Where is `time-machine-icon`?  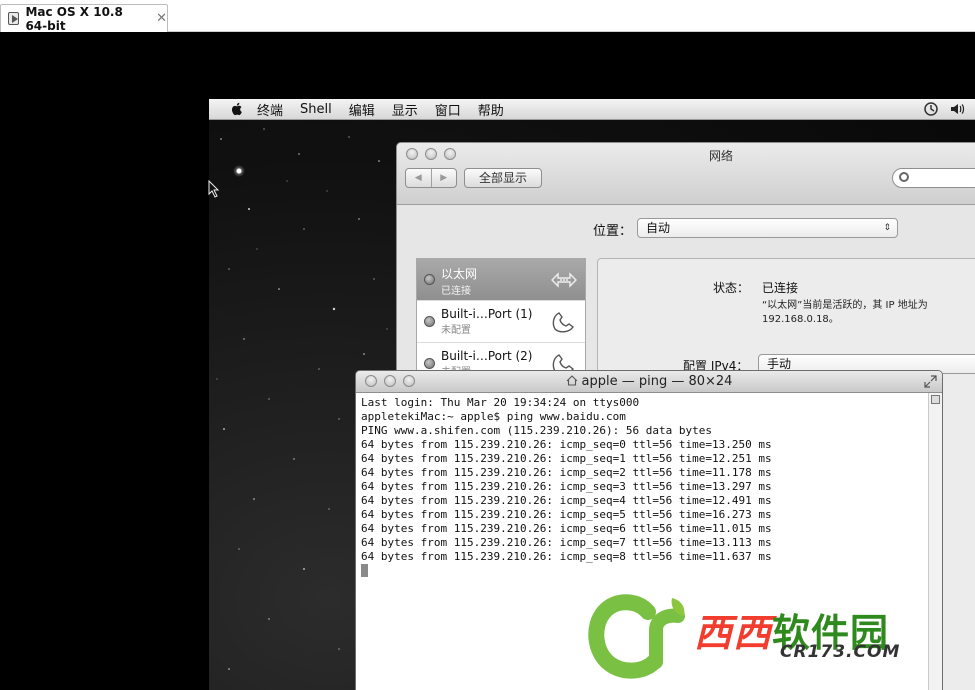 time-machine-icon is located at coordinates (931, 109).